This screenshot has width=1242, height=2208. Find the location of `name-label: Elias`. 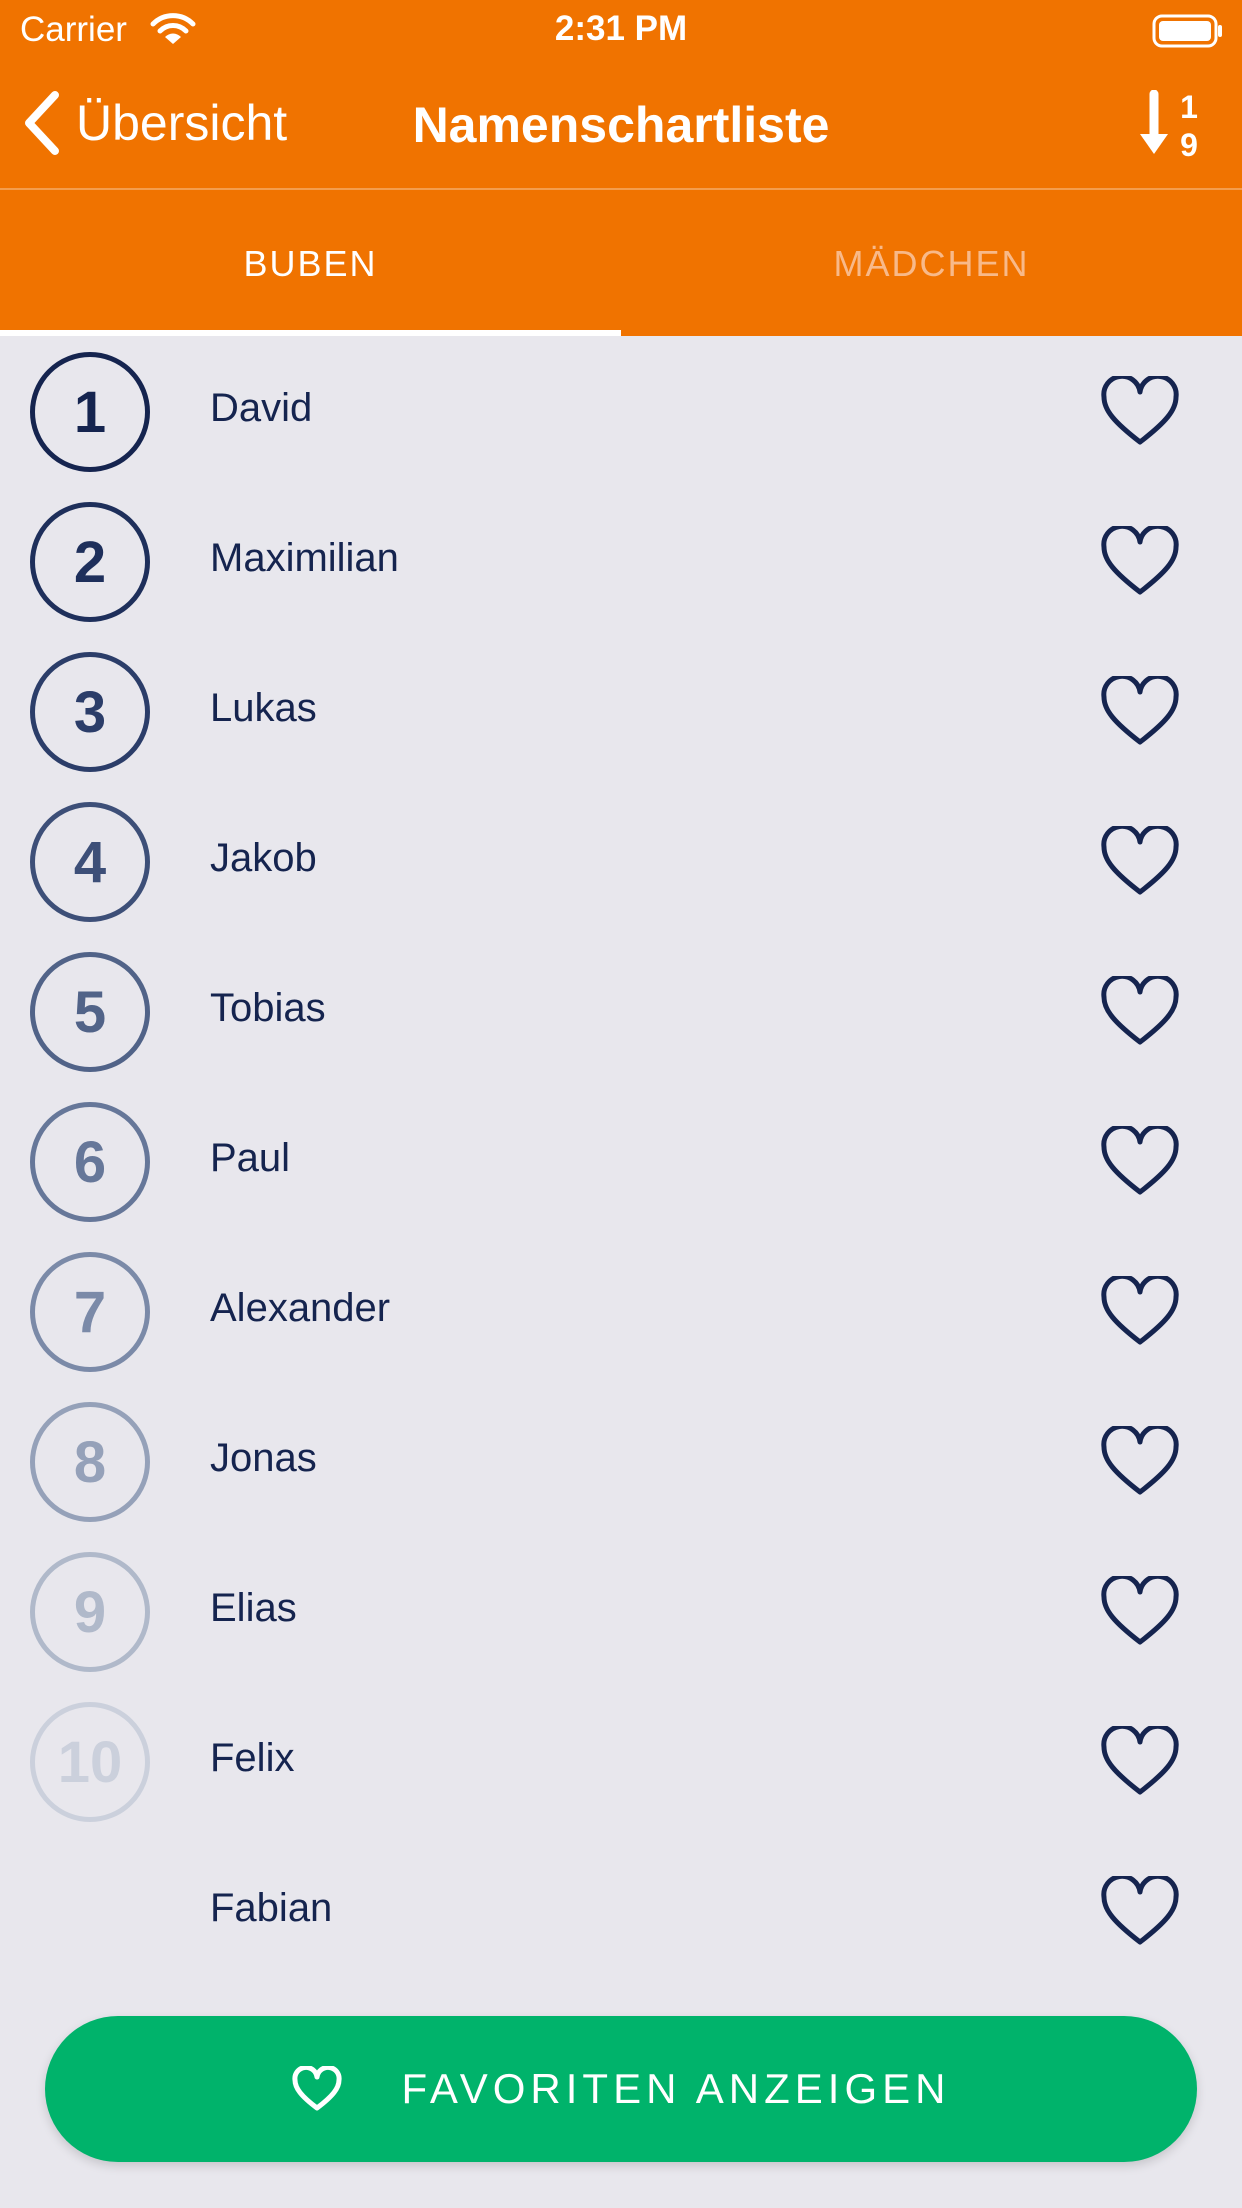

name-label: Elias is located at coordinates (253, 1608).